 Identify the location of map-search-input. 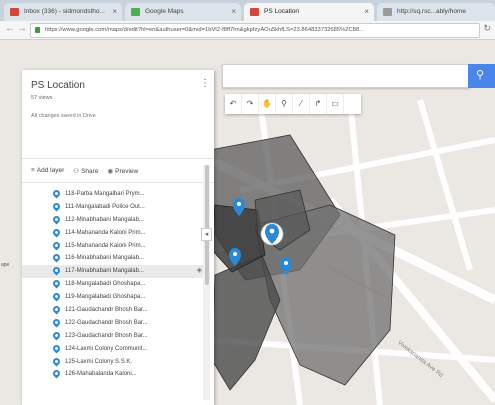
(346, 76).